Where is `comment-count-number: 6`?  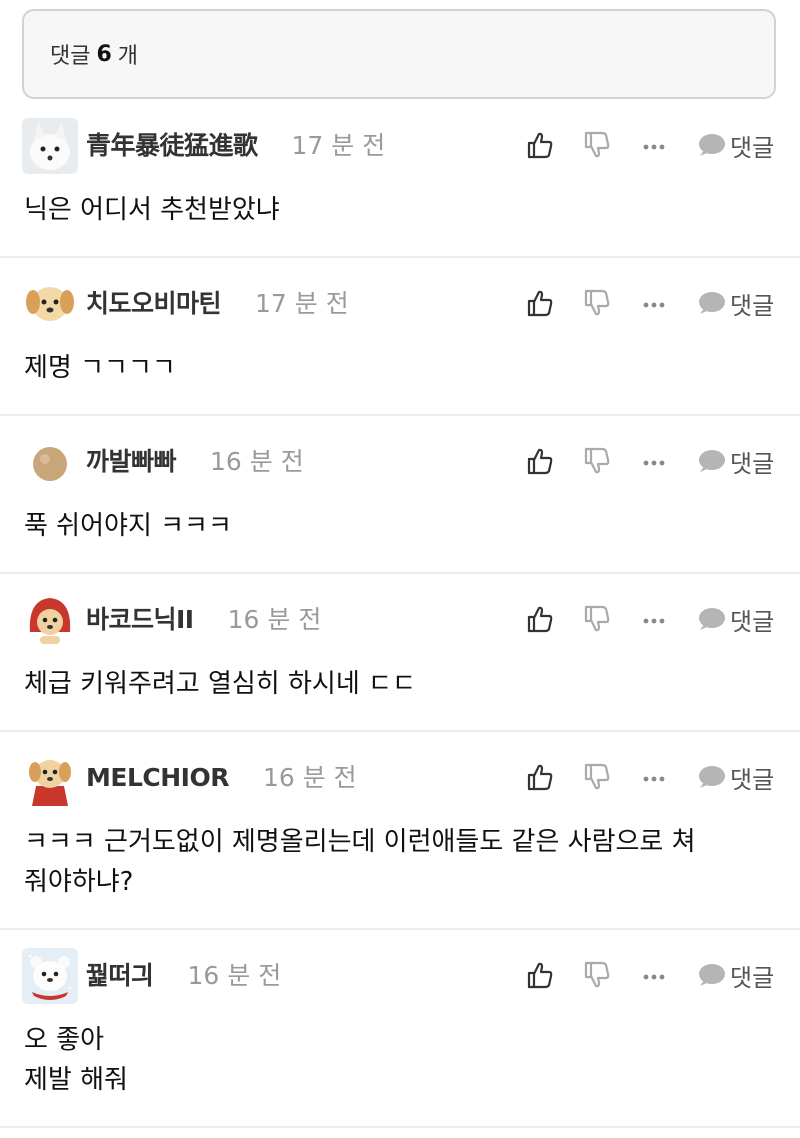
comment-count-number: 6 is located at coordinates (104, 54).